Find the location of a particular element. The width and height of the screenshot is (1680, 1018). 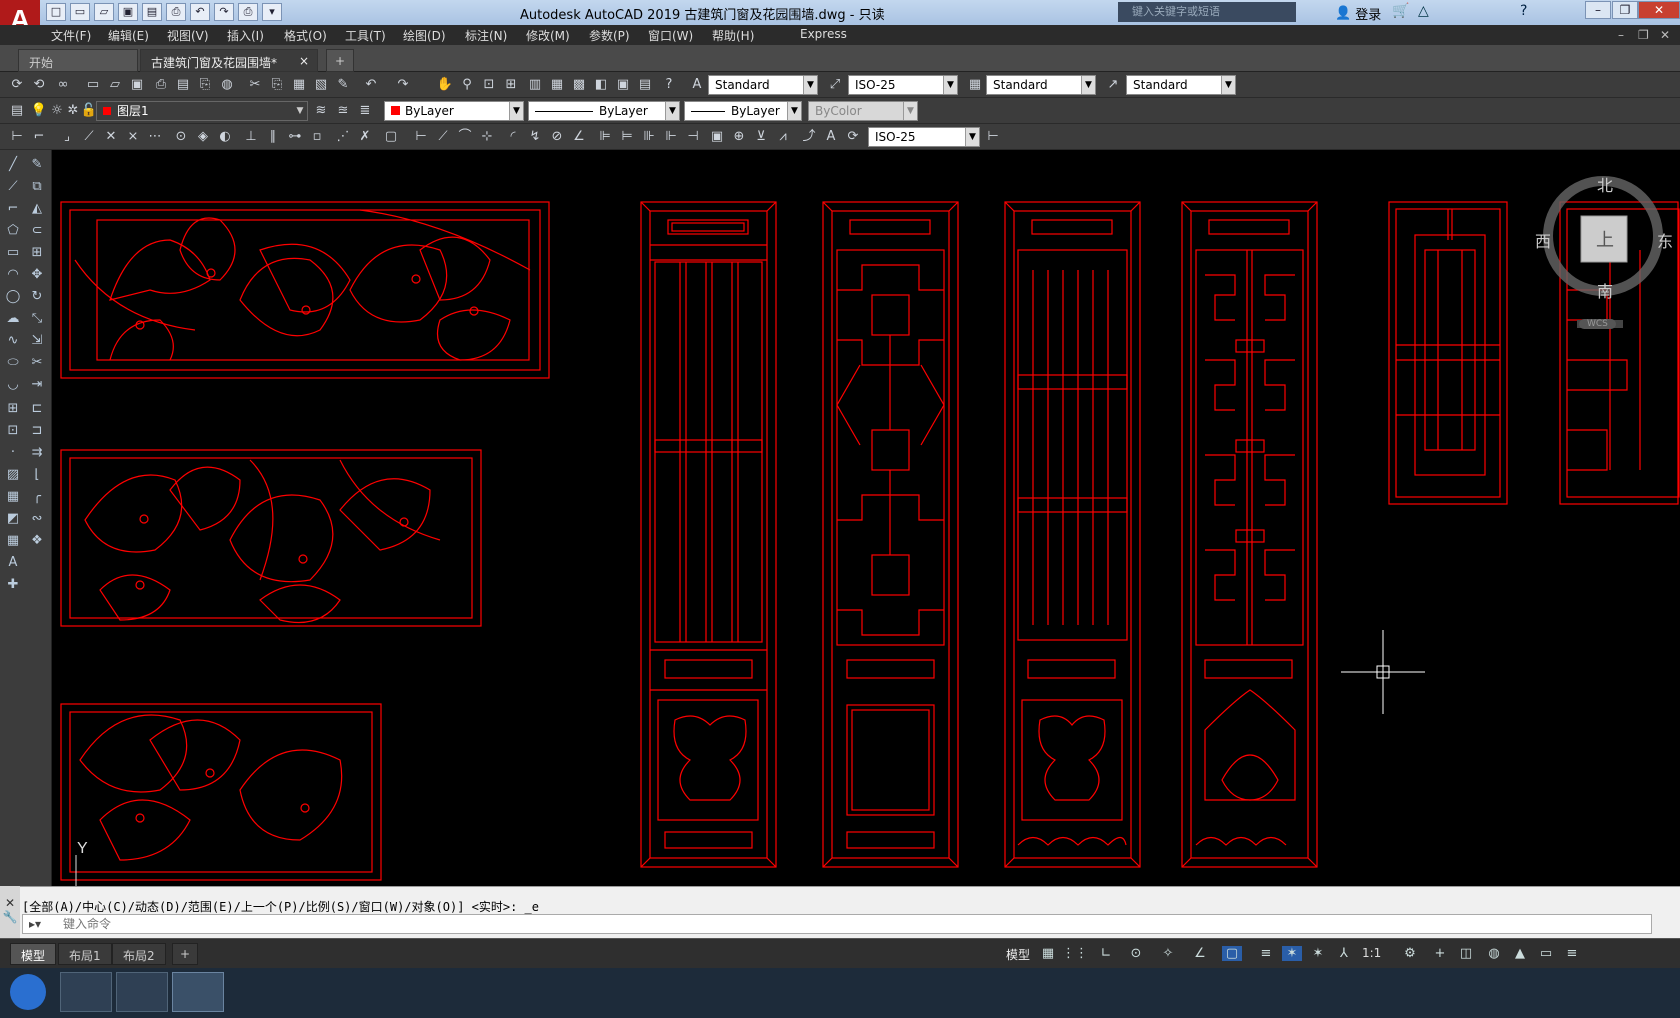

rectangle-icon: ▭ is located at coordinates (13, 253).